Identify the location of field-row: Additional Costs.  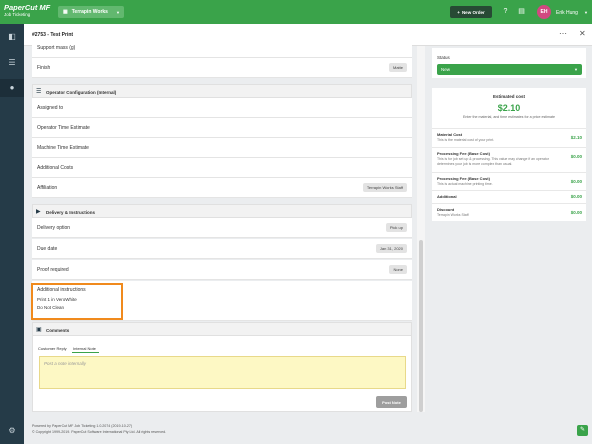
(222, 168).